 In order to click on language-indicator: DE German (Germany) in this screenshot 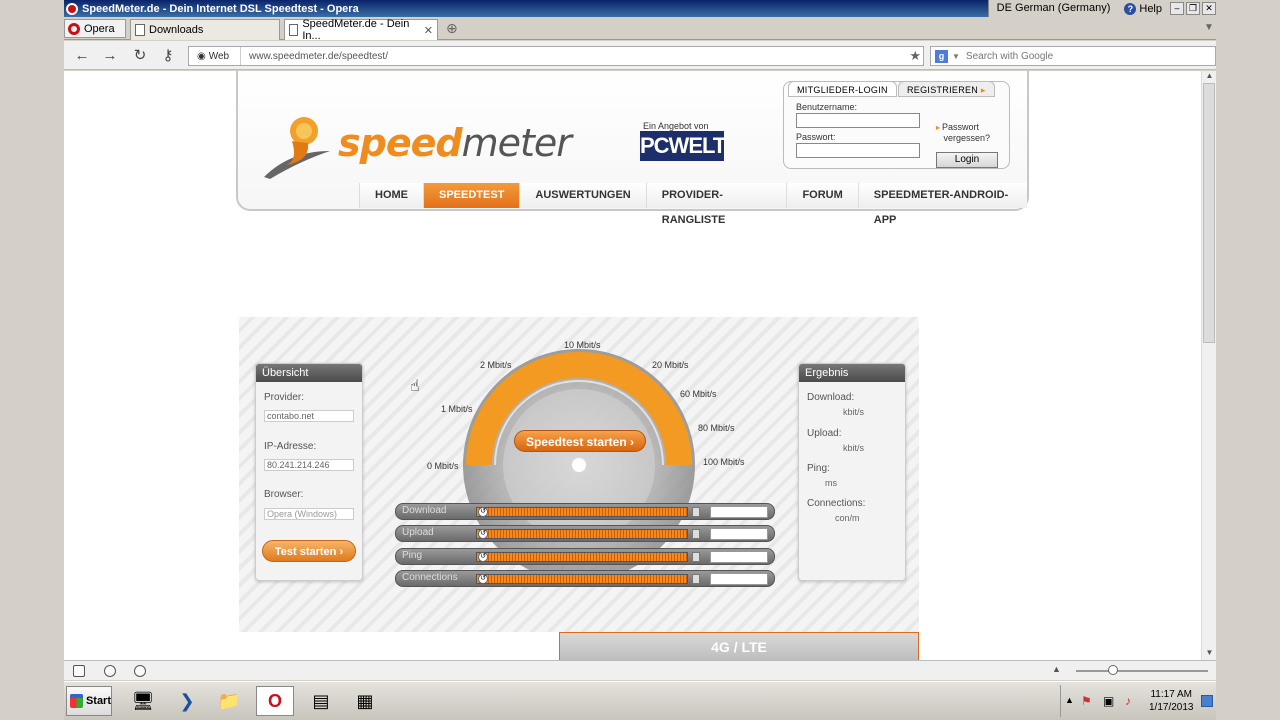, I will do `click(1053, 8)`.